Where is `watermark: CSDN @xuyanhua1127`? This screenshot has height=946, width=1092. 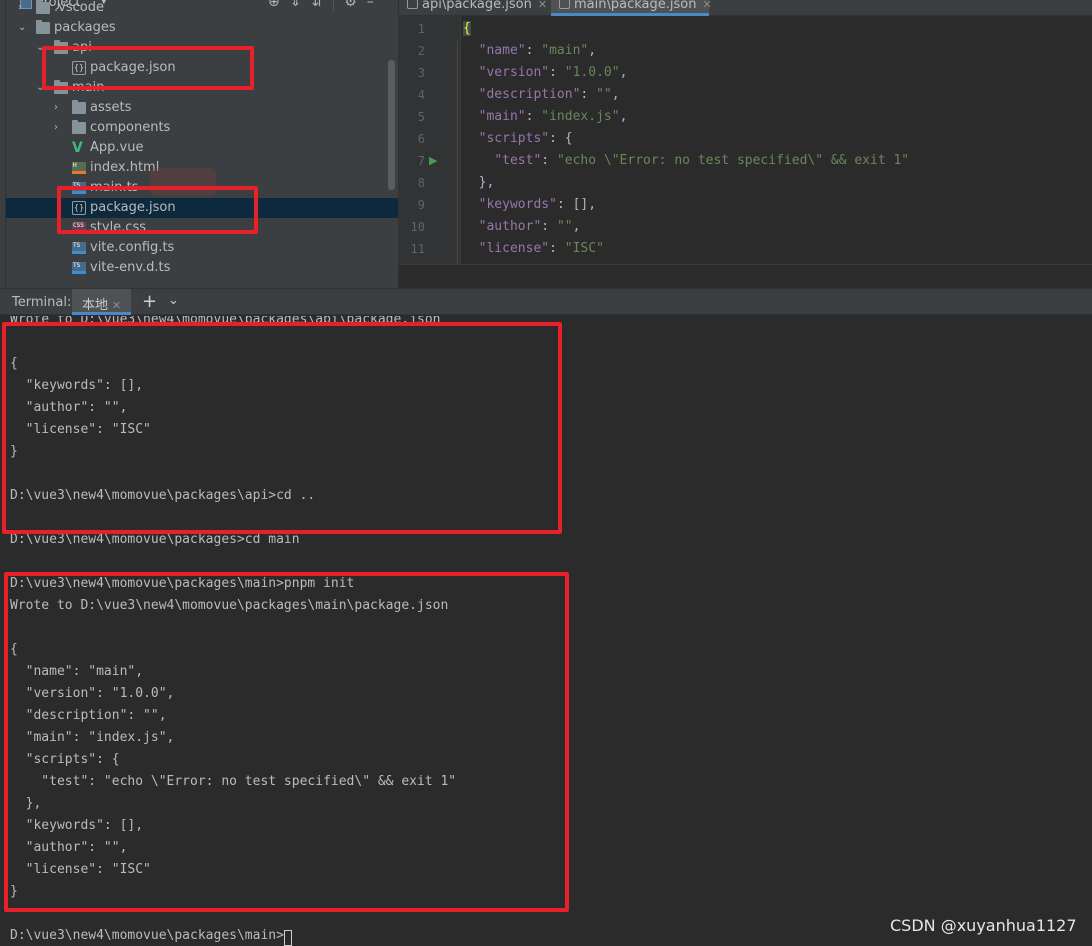 watermark: CSDN @xuyanhua1127 is located at coordinates (983, 925).